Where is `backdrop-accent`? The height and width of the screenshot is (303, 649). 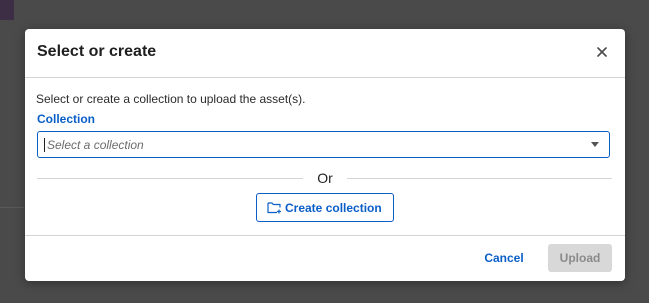
backdrop-accent is located at coordinates (7, 10).